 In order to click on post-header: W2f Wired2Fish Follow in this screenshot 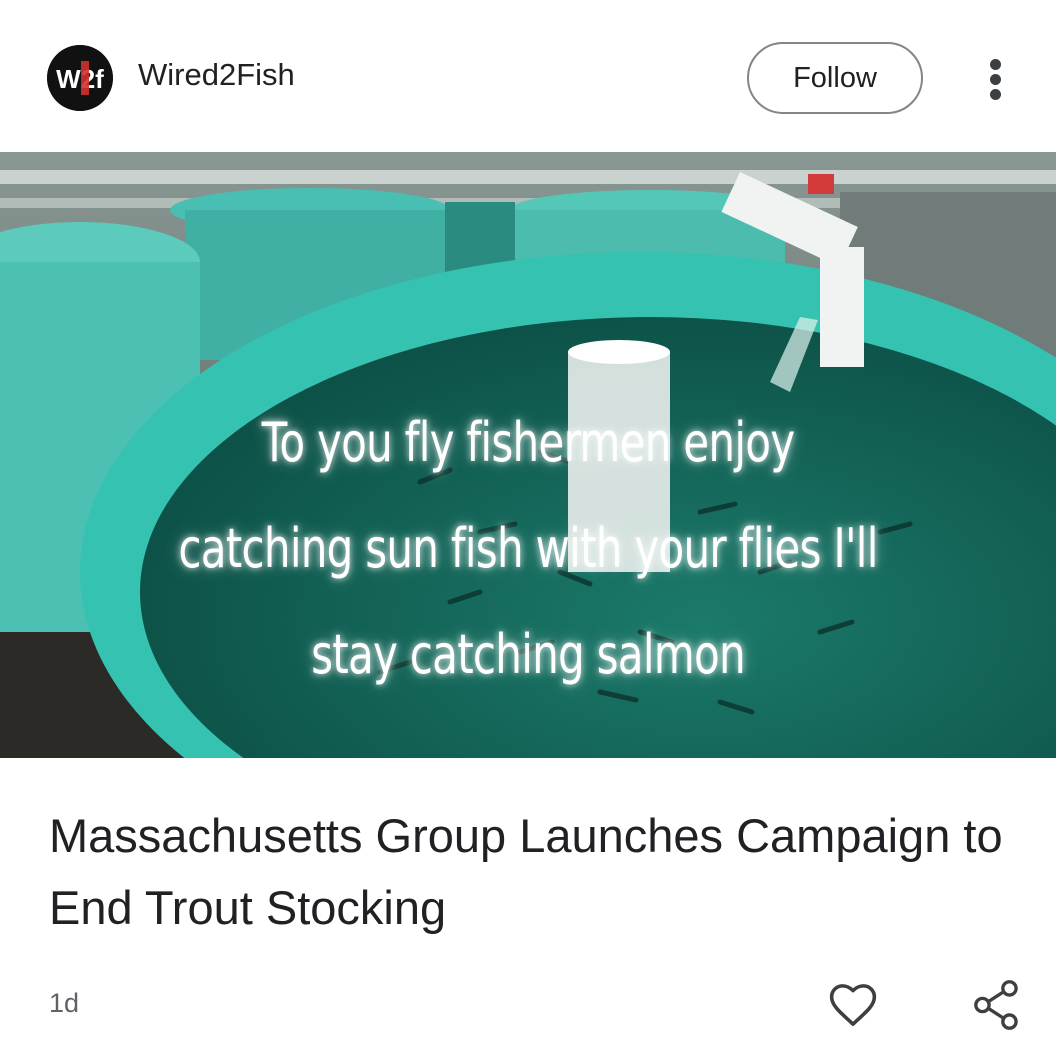, I will do `click(528, 76)`.